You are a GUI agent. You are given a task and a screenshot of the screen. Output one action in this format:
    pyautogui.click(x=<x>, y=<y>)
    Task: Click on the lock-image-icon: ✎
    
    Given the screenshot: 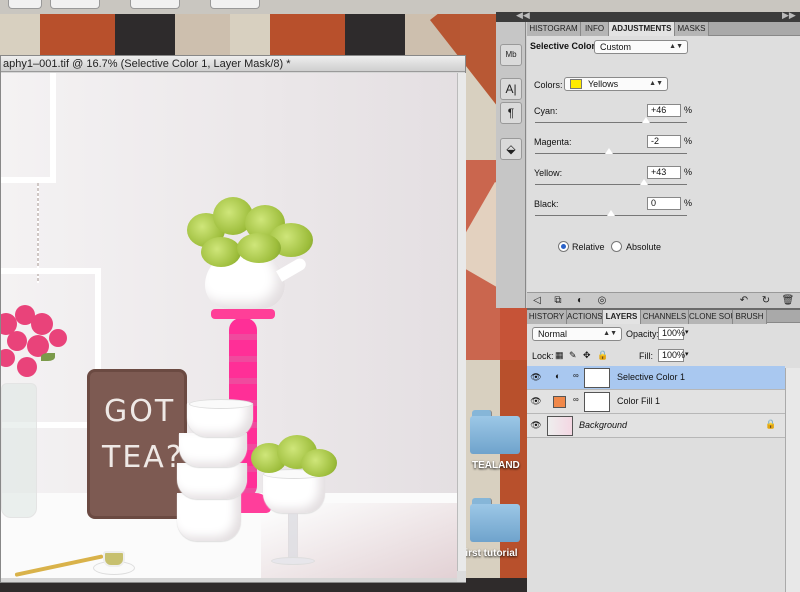 What is the action you would take?
    pyautogui.click(x=573, y=355)
    